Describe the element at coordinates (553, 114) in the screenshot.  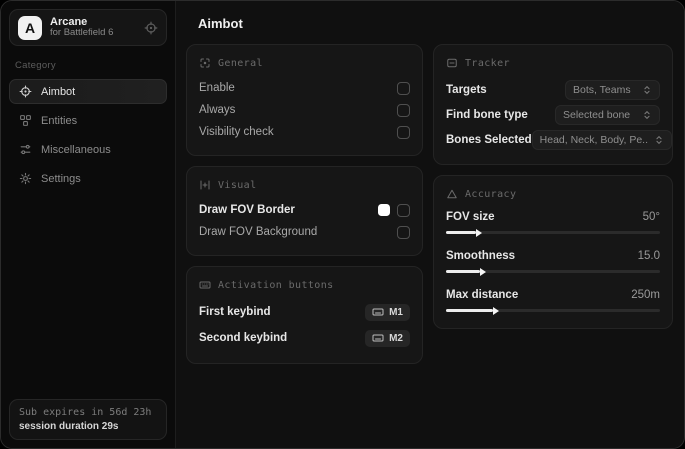
I see `select-row: Find bone type Selected bone` at that location.